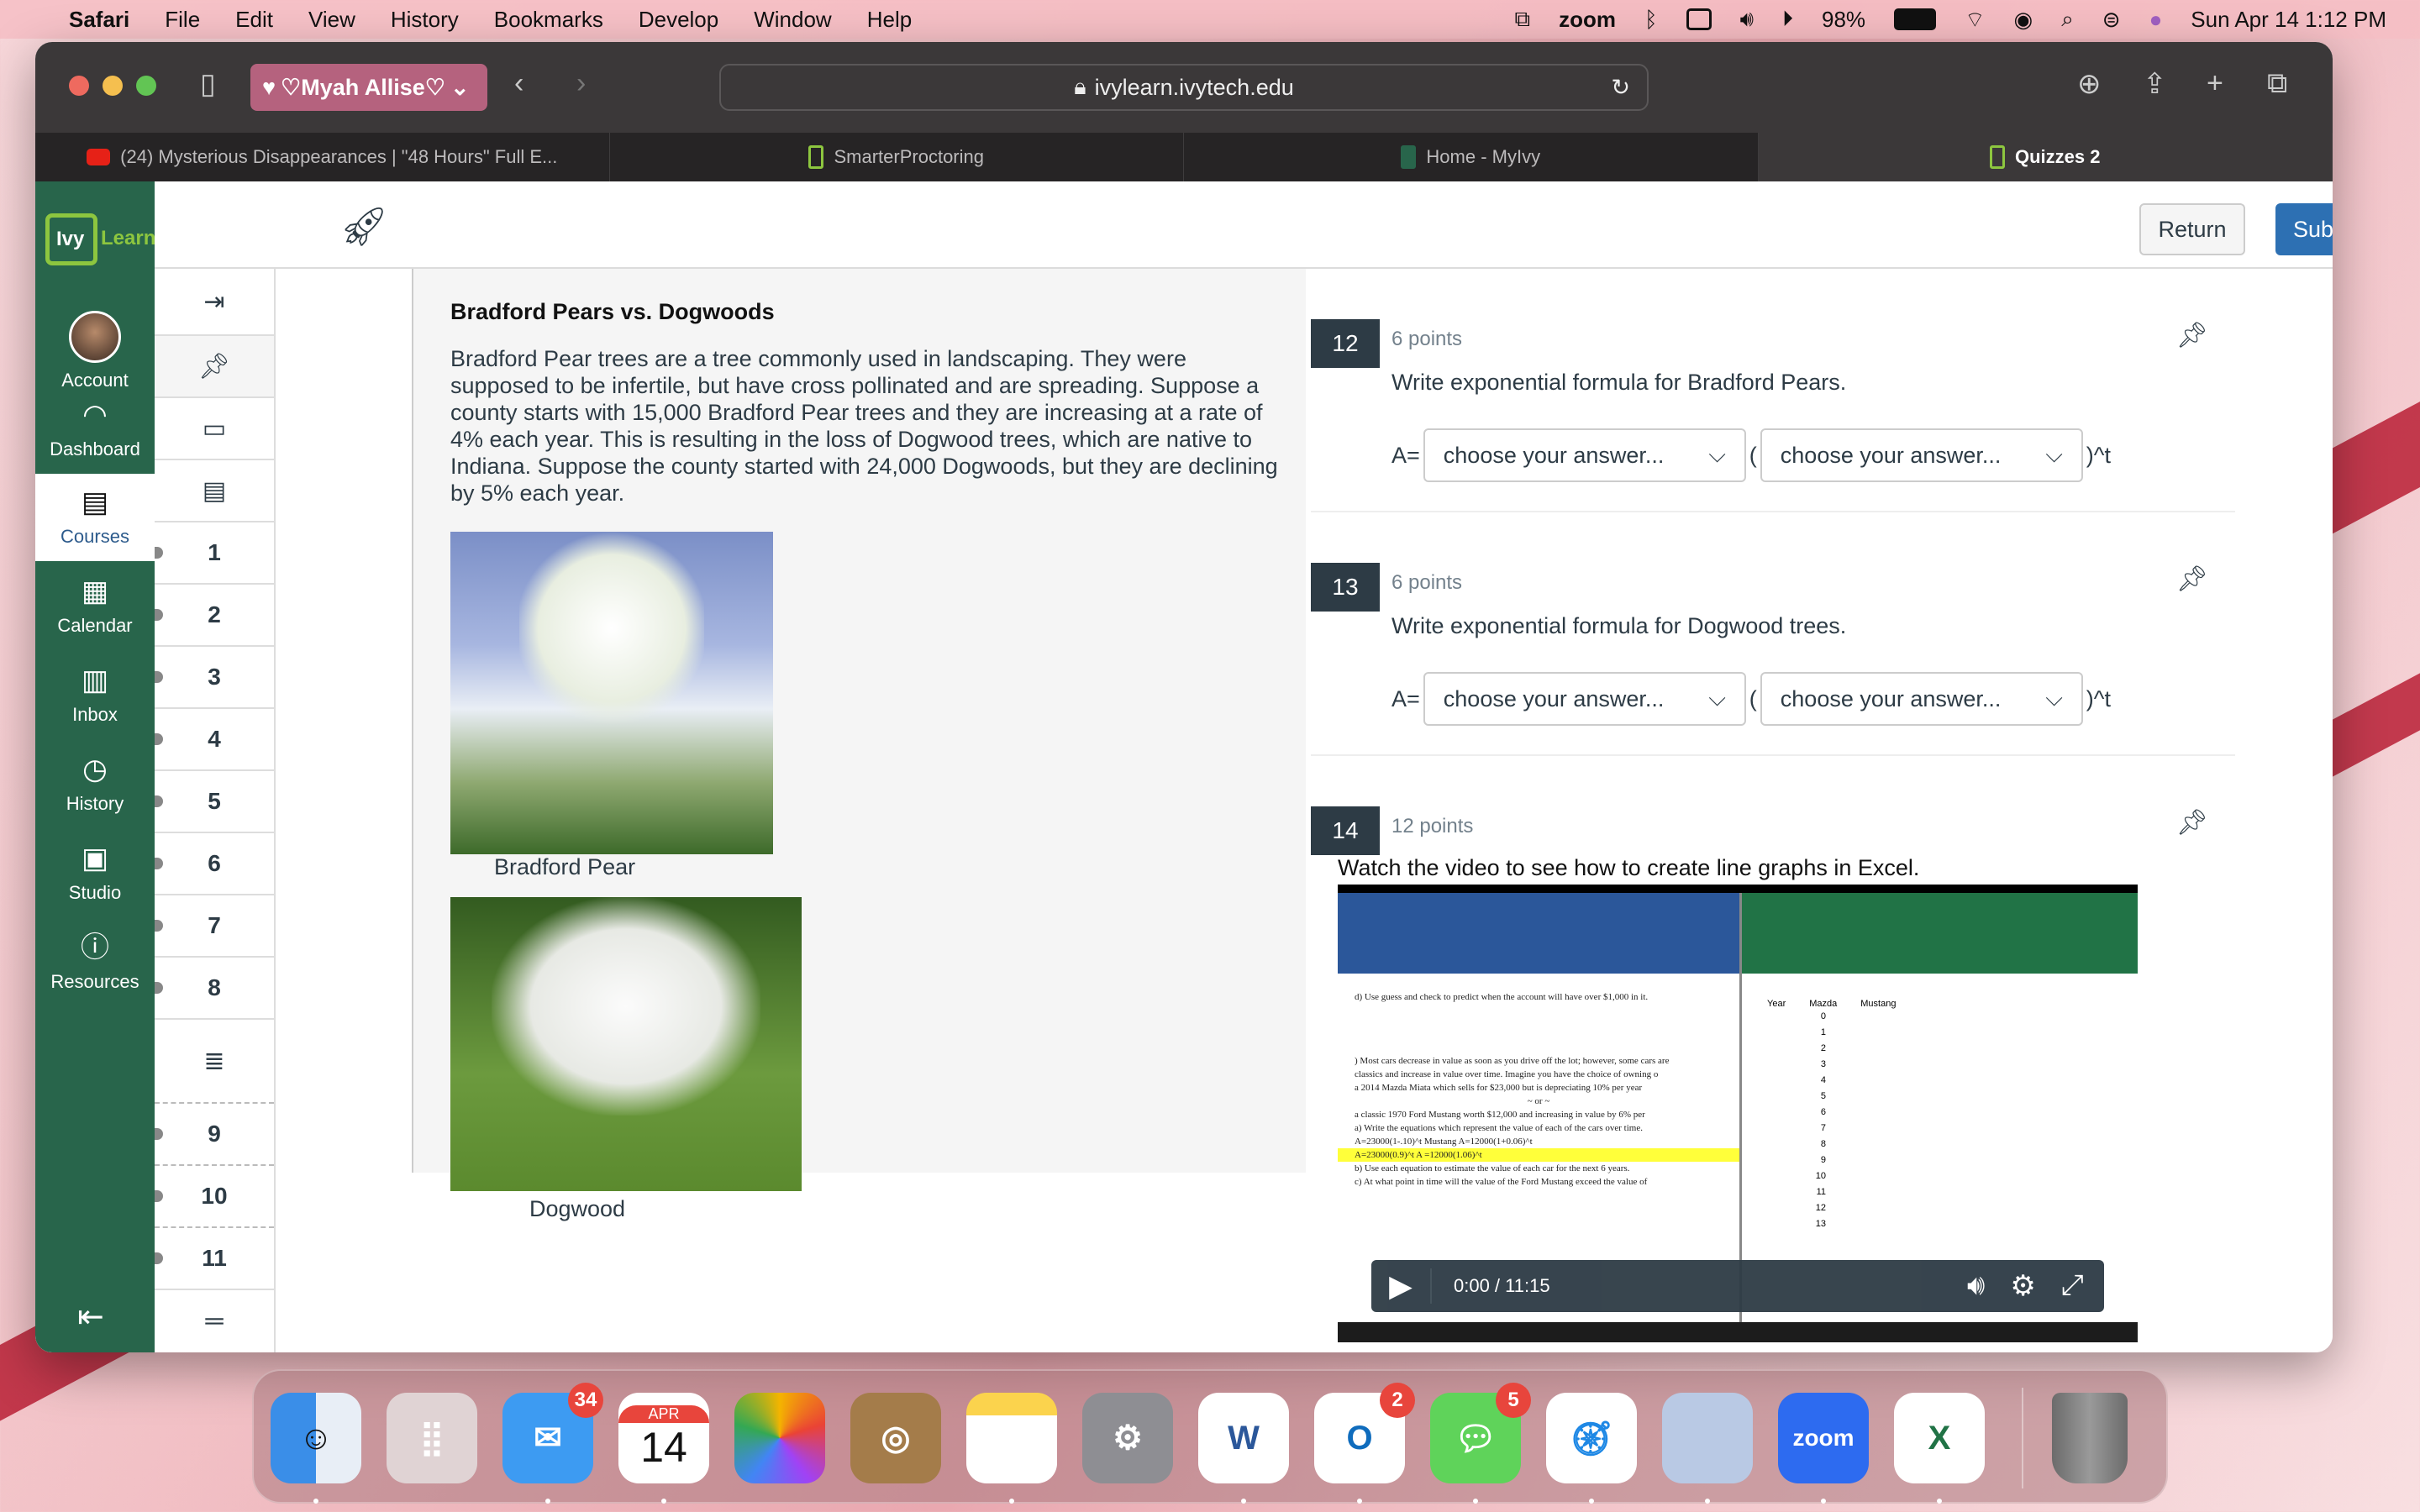 The height and width of the screenshot is (1512, 2420). I want to click on dock-messages: 💬︎ 5, so click(1480, 1443).